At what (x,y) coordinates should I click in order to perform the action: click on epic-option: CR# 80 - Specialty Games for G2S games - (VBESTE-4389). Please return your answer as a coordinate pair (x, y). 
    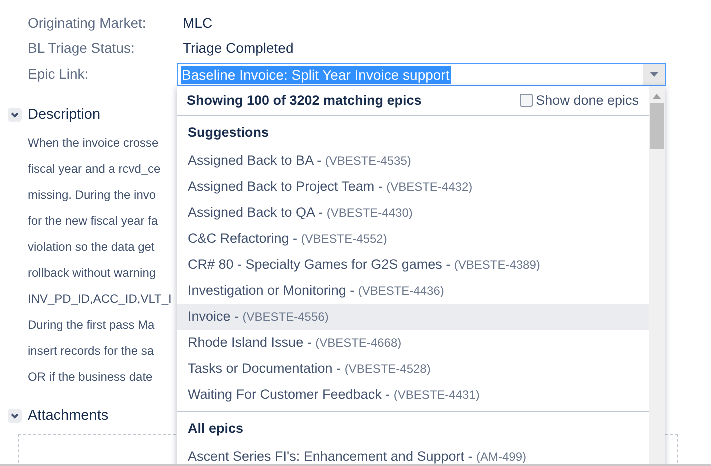
    Looking at the image, I should click on (413, 265).